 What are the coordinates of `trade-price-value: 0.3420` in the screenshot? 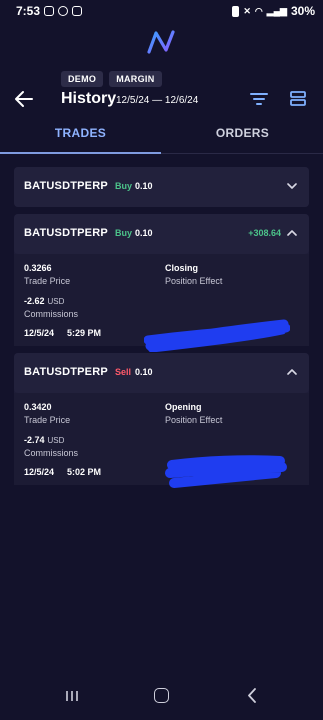 It's located at (38, 407).